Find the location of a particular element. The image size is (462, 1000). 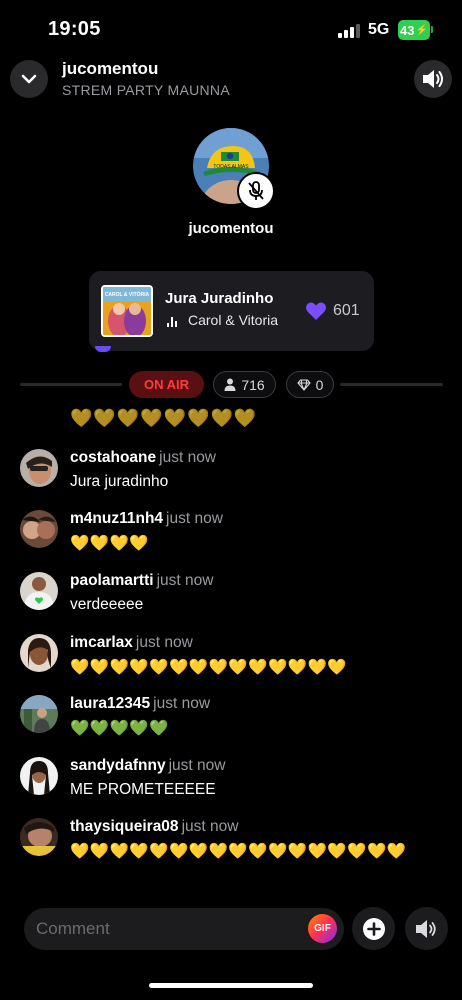

comment-username: m4nuz11nh4 just now is located at coordinates (146, 519).